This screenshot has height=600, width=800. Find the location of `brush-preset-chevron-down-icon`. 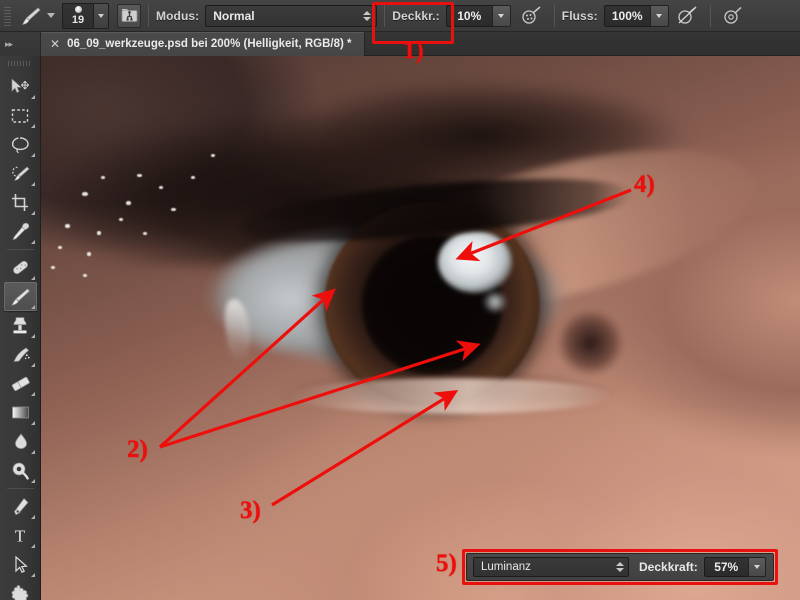

brush-preset-chevron-down-icon is located at coordinates (51, 15).